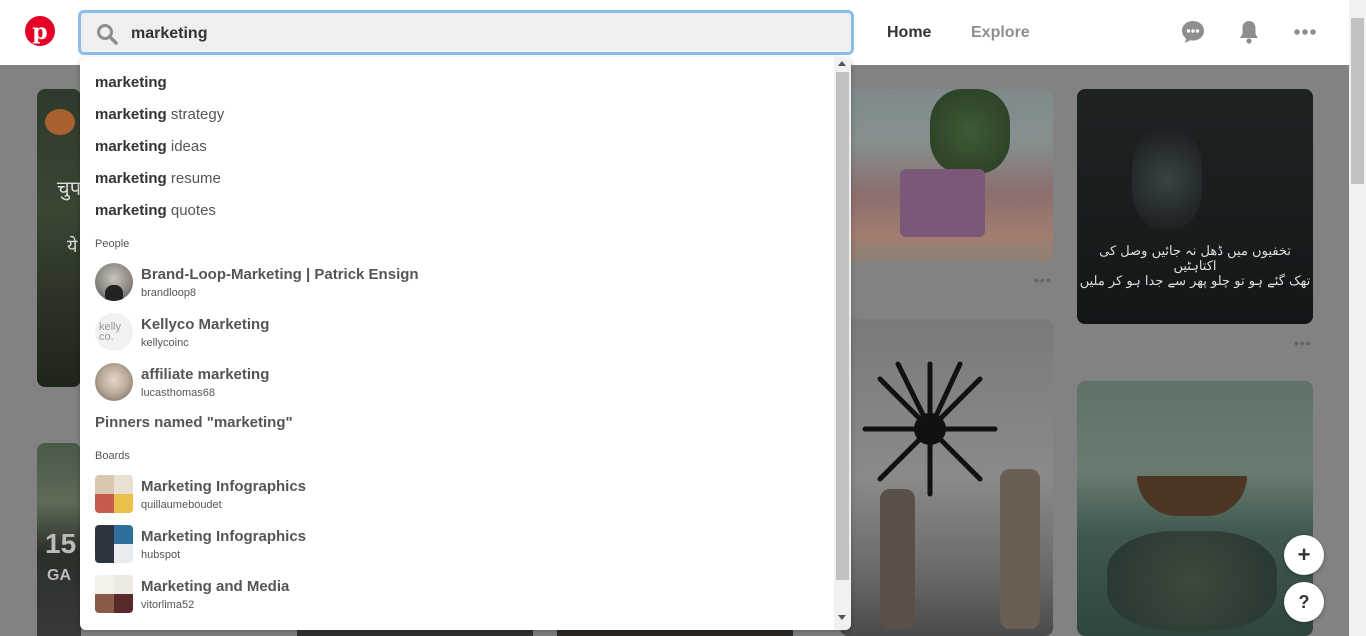 The width and height of the screenshot is (1366, 636). Describe the element at coordinates (1304, 602) in the screenshot. I see `help-button: ?` at that location.